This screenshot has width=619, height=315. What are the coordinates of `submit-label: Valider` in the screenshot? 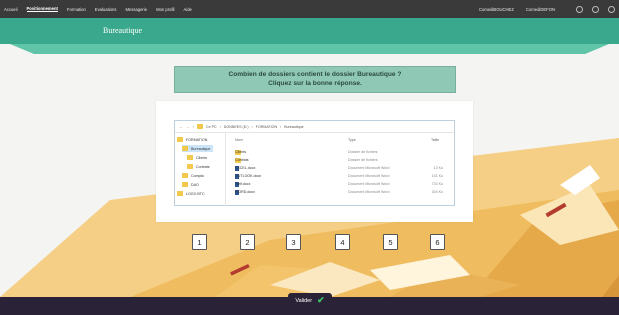 It's located at (304, 300).